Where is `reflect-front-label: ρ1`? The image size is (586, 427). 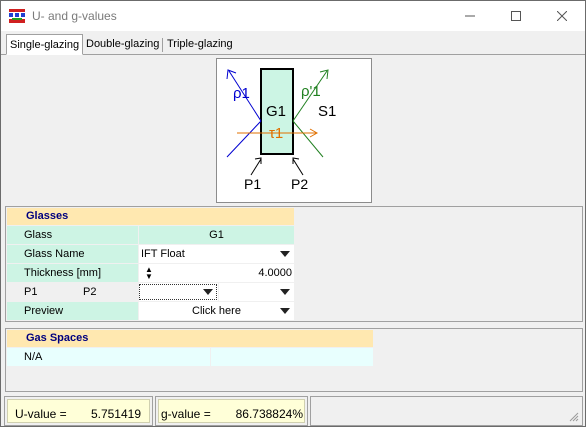
reflect-front-label: ρ1 is located at coordinates (241, 93).